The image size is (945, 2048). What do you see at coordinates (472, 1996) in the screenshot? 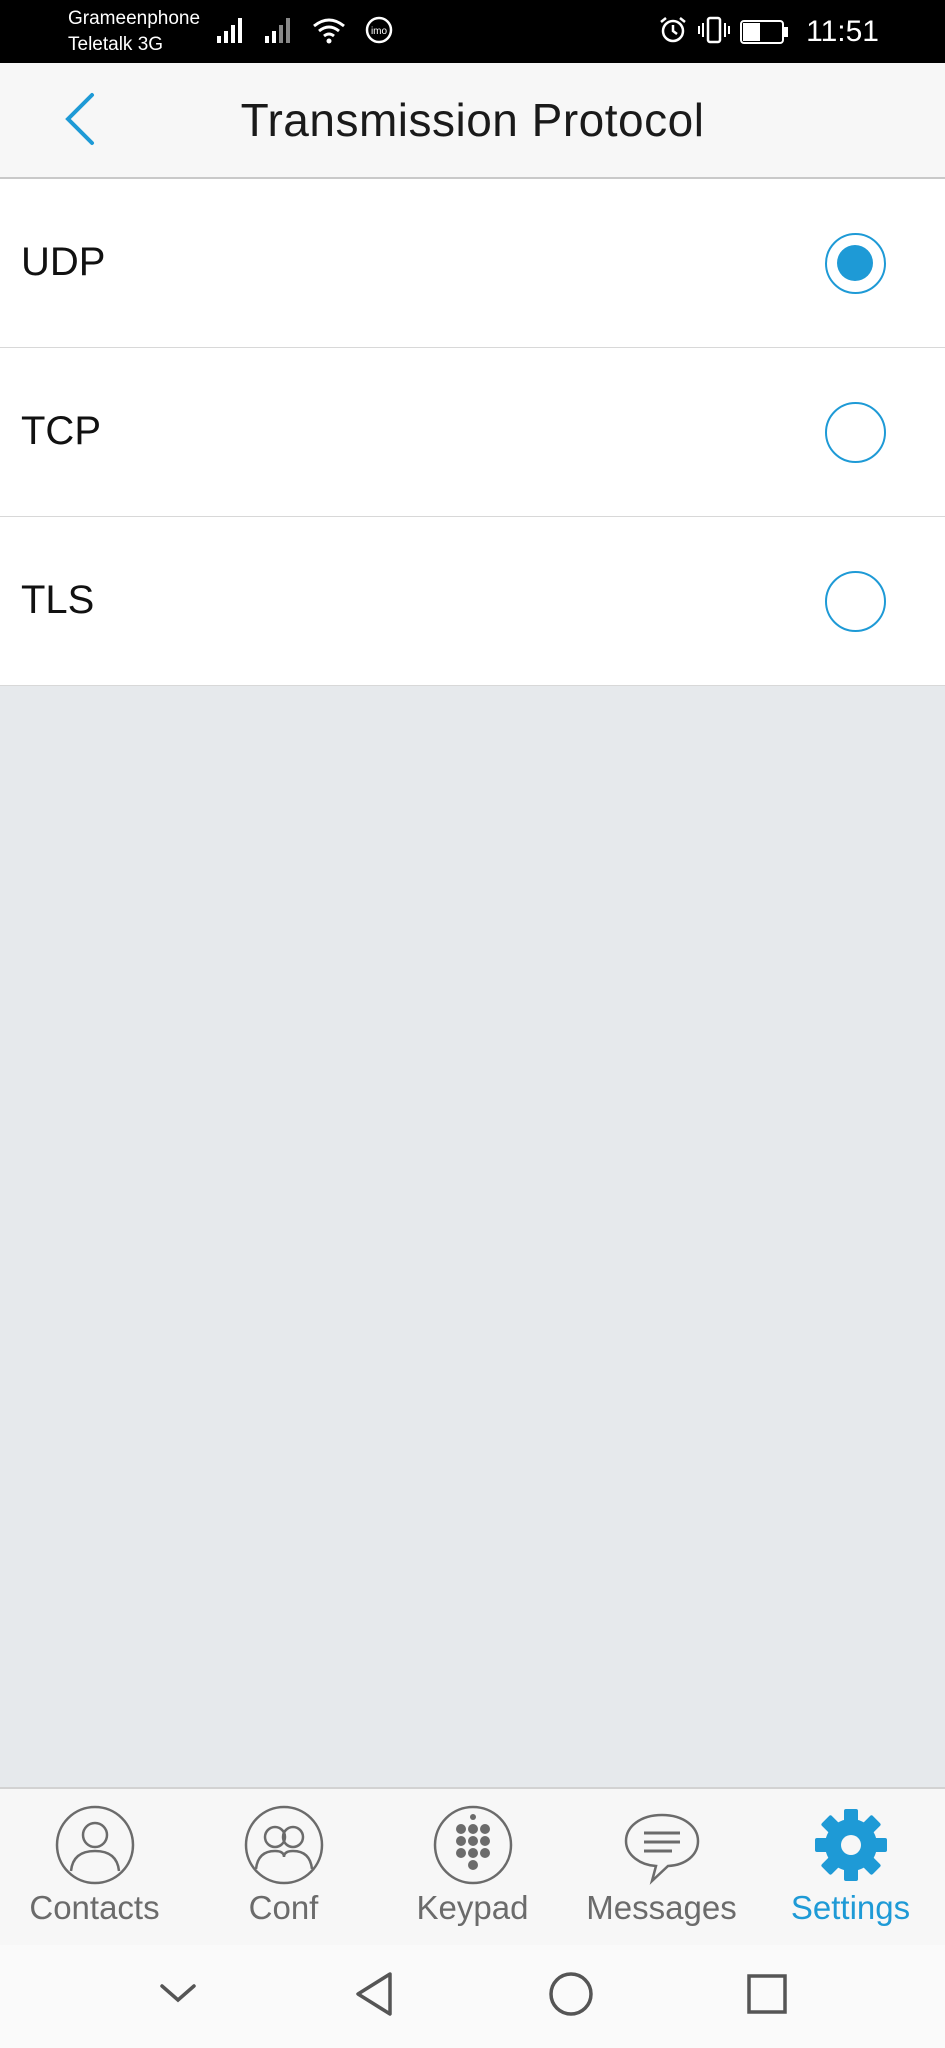
I see `system-nav-bar` at bounding box center [472, 1996].